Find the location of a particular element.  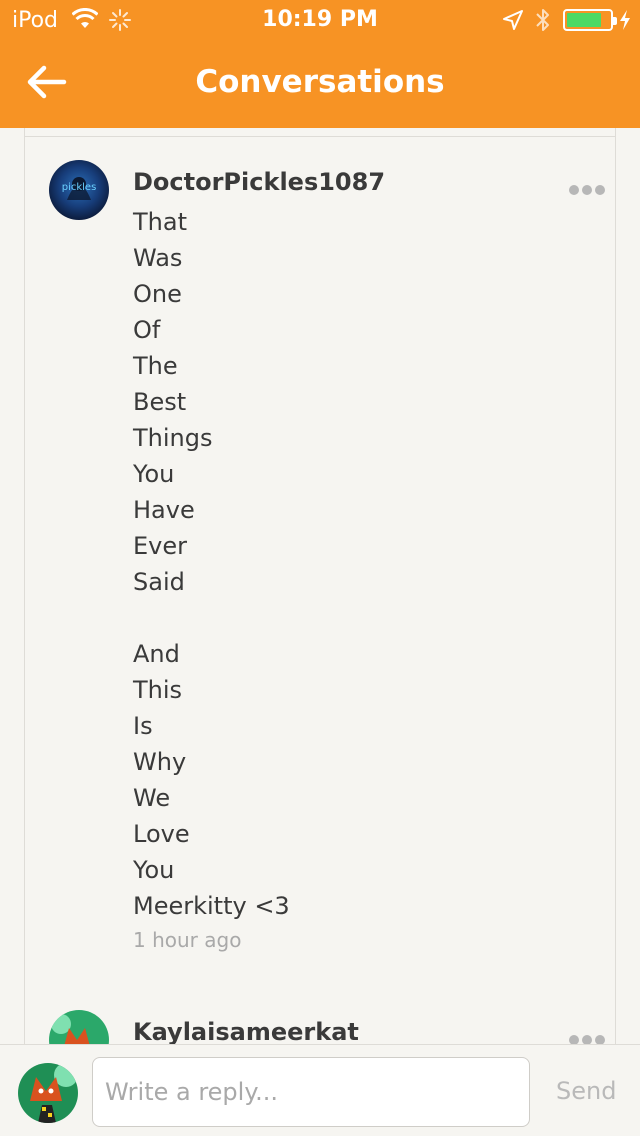

message-line: Meerkitty <3 is located at coordinates (211, 906).